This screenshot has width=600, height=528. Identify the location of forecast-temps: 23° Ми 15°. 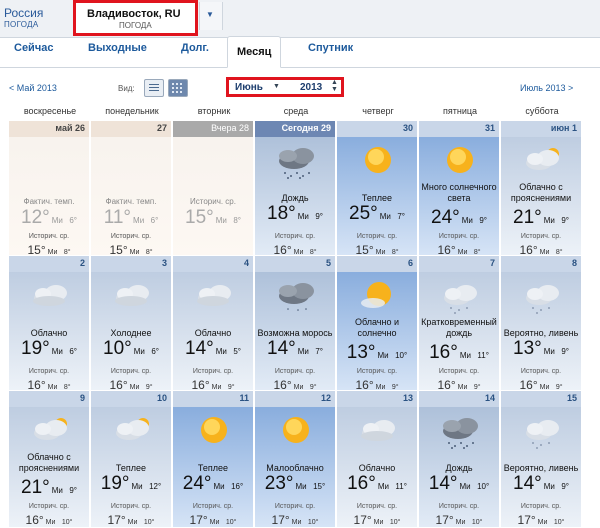
(295, 484).